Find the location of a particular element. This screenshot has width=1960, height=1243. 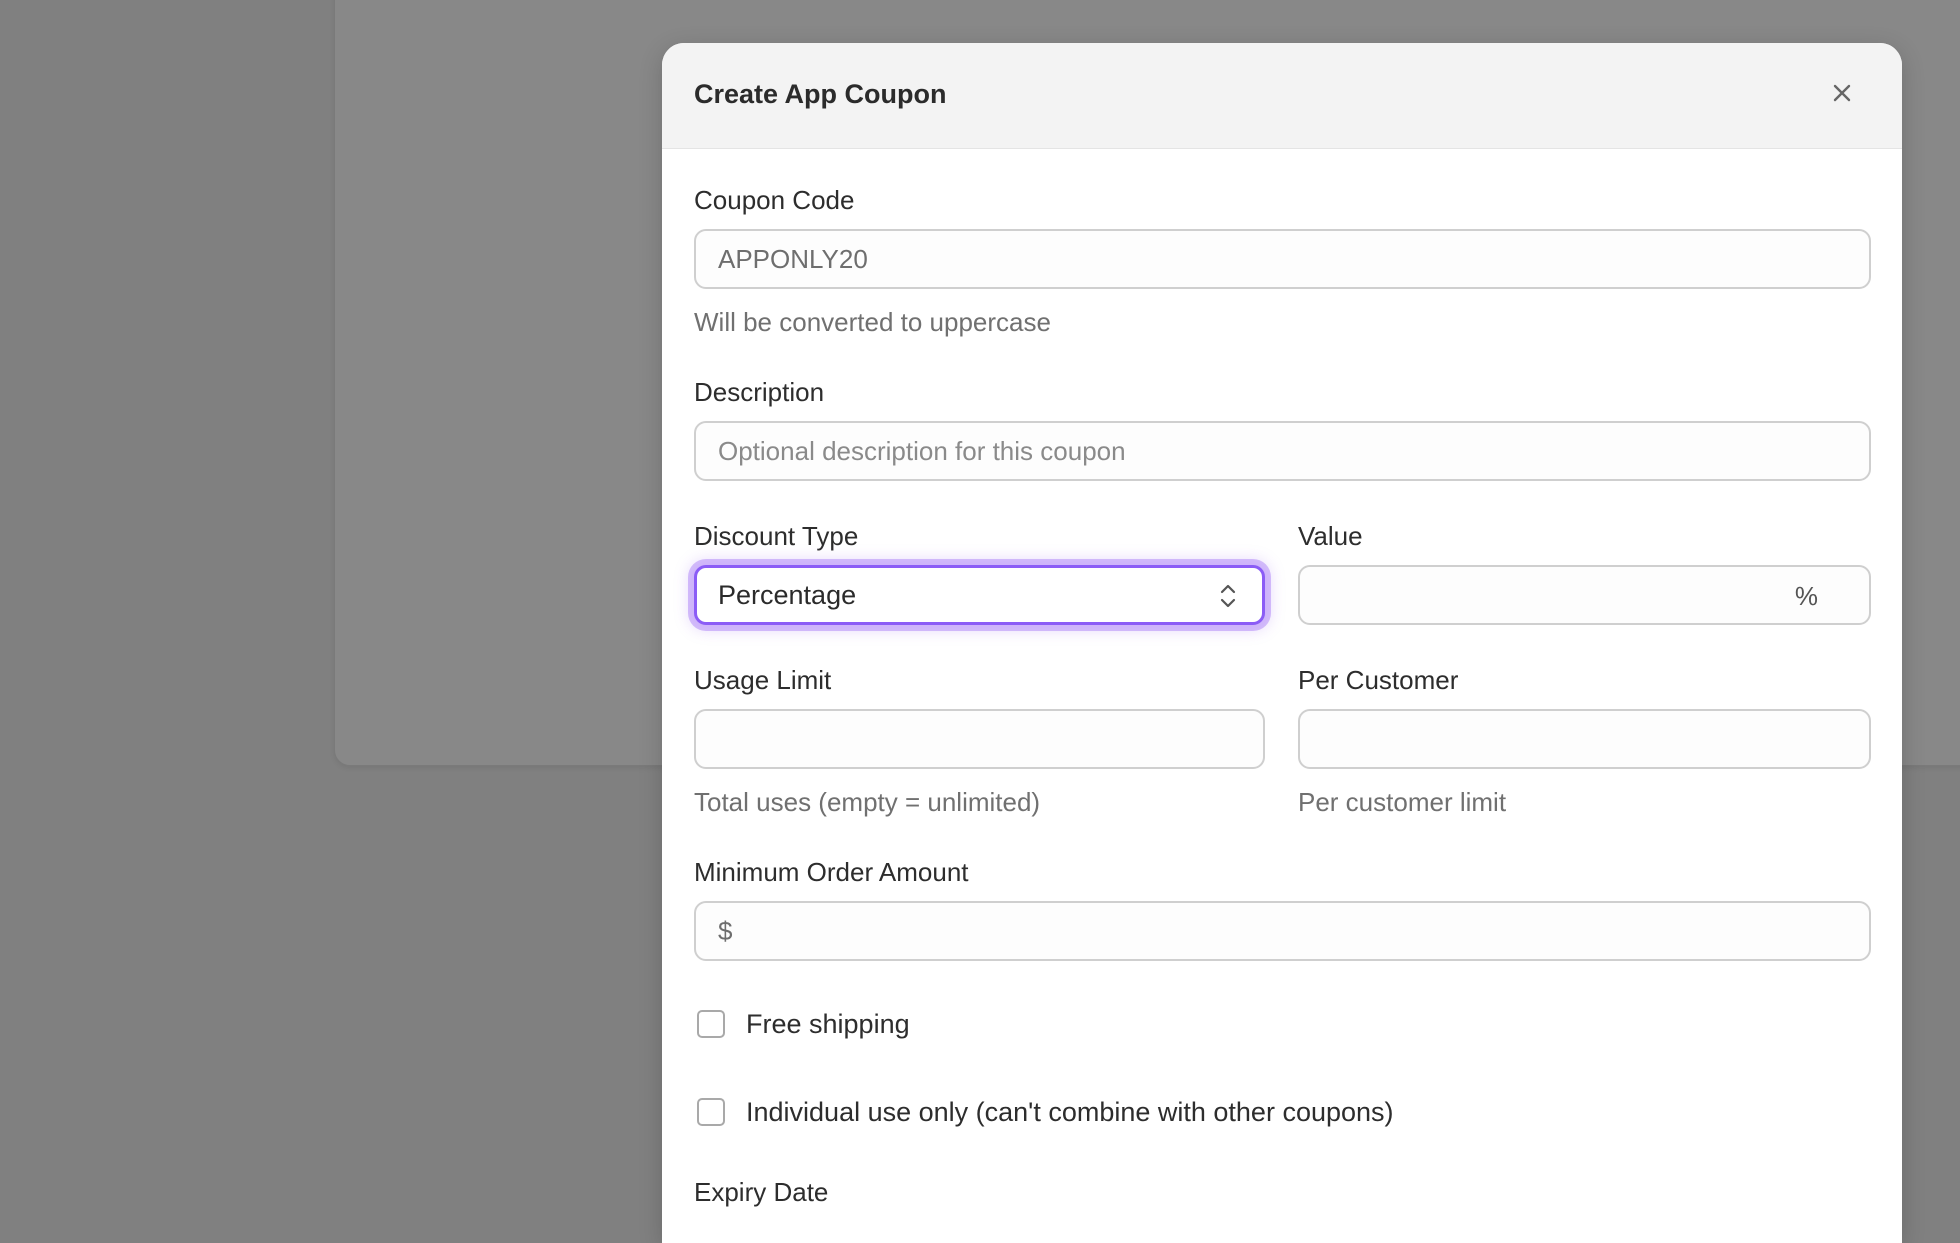

individual-use-checkbox is located at coordinates (711, 1112).